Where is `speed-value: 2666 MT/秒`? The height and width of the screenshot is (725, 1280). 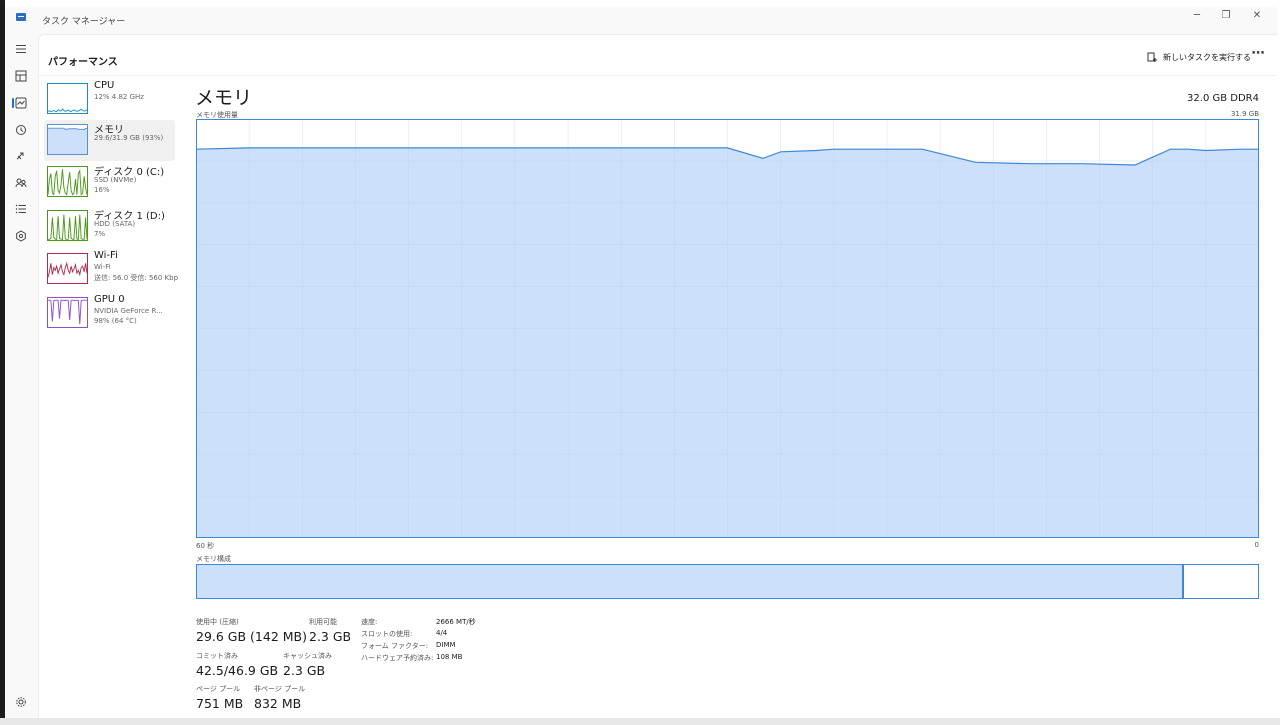
speed-value: 2666 MT/秒 is located at coordinates (456, 622).